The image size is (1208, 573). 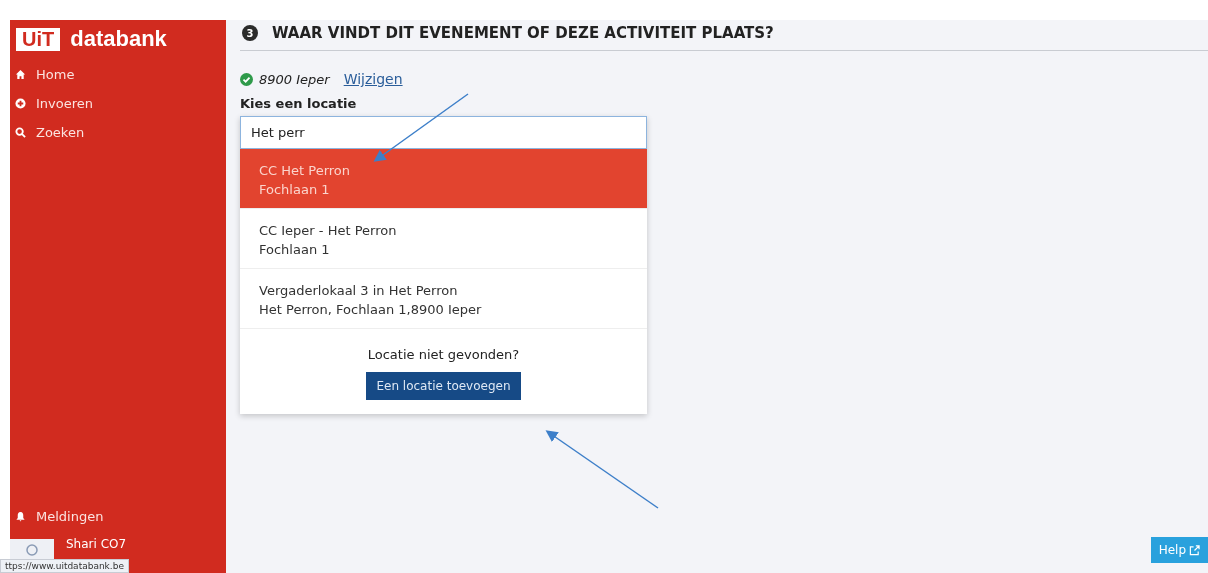 I want to click on suggestion-item: CC Het Perron Fochlaan 1, so click(x=443, y=179).